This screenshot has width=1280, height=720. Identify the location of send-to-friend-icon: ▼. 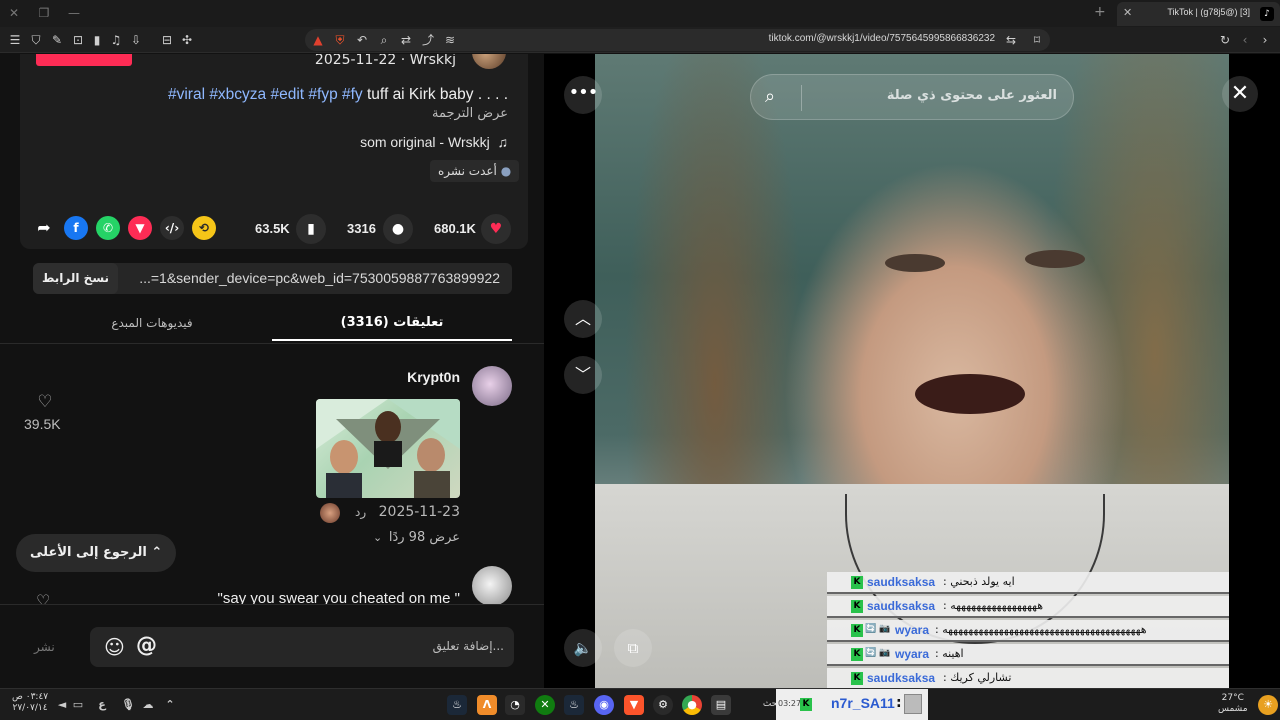
(140, 228).